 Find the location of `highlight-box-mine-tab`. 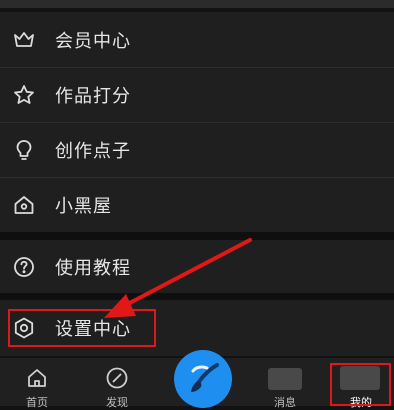

highlight-box-mine-tab is located at coordinates (360, 384).